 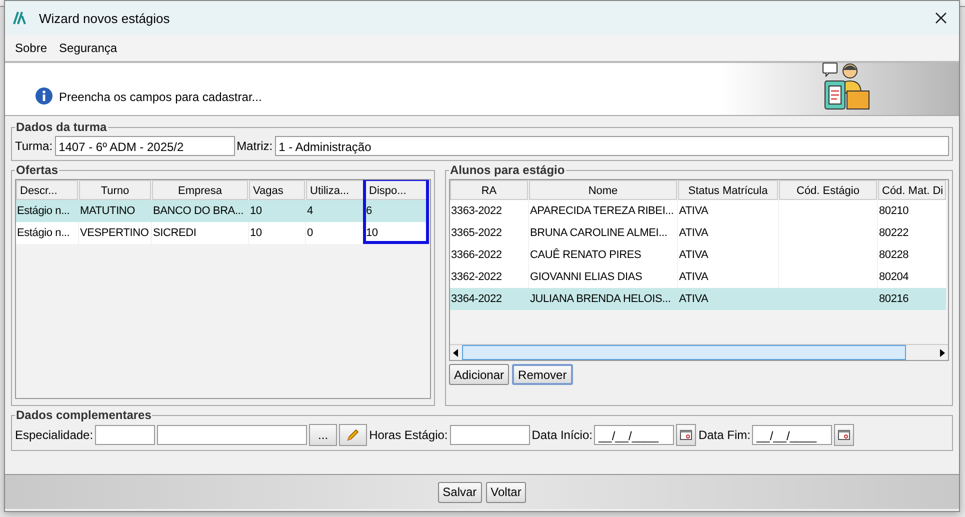 I want to click on column-header: Turno, so click(x=115, y=190).